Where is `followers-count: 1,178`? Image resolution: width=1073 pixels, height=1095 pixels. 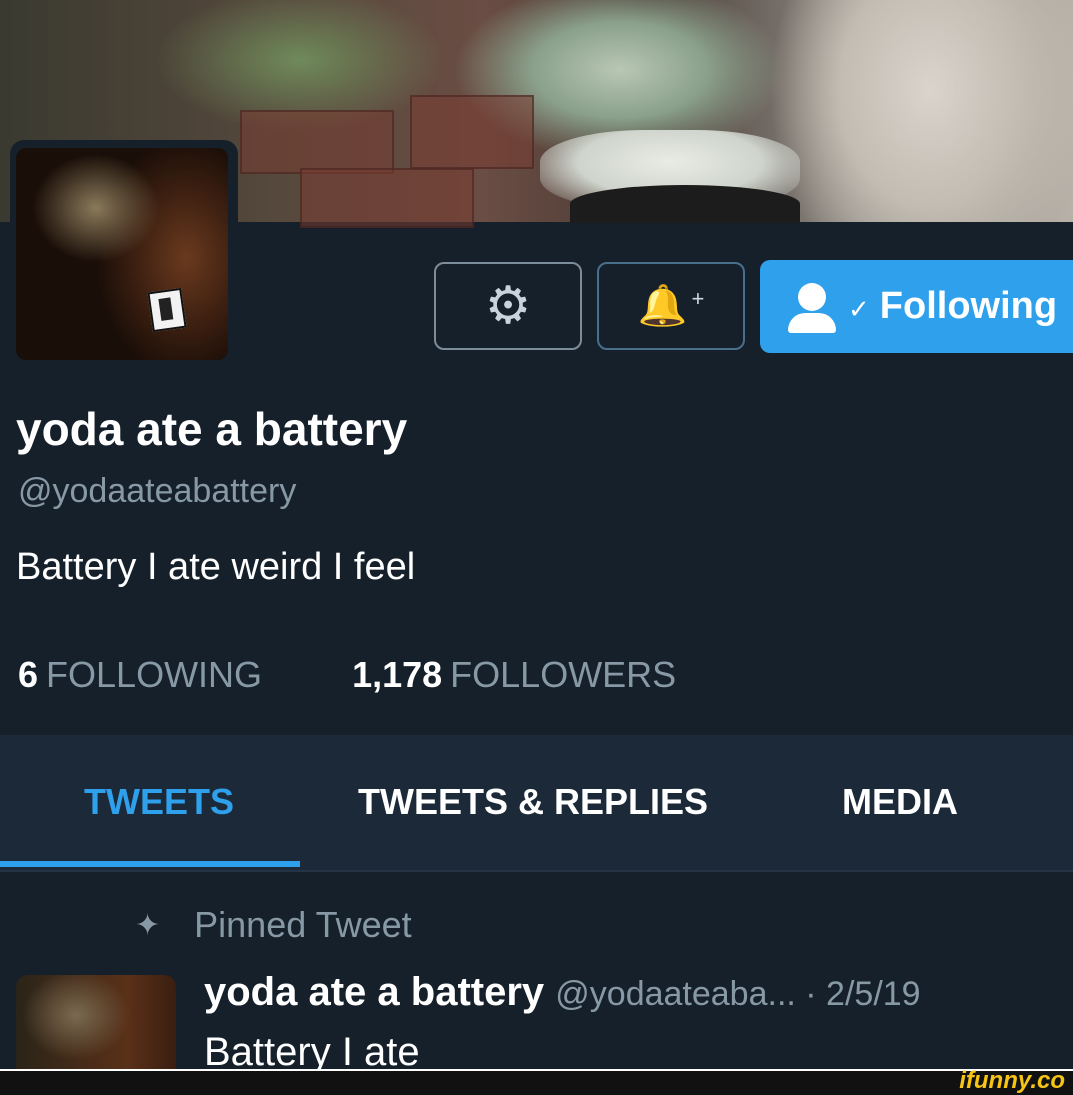 followers-count: 1,178 is located at coordinates (397, 674).